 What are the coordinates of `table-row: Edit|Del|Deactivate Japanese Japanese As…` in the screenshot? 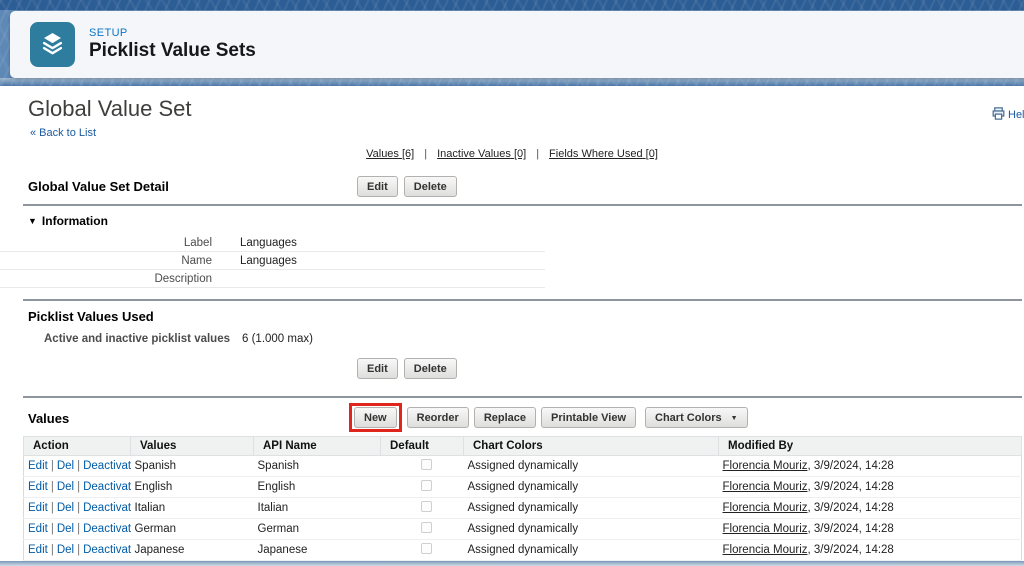 It's located at (522, 550).